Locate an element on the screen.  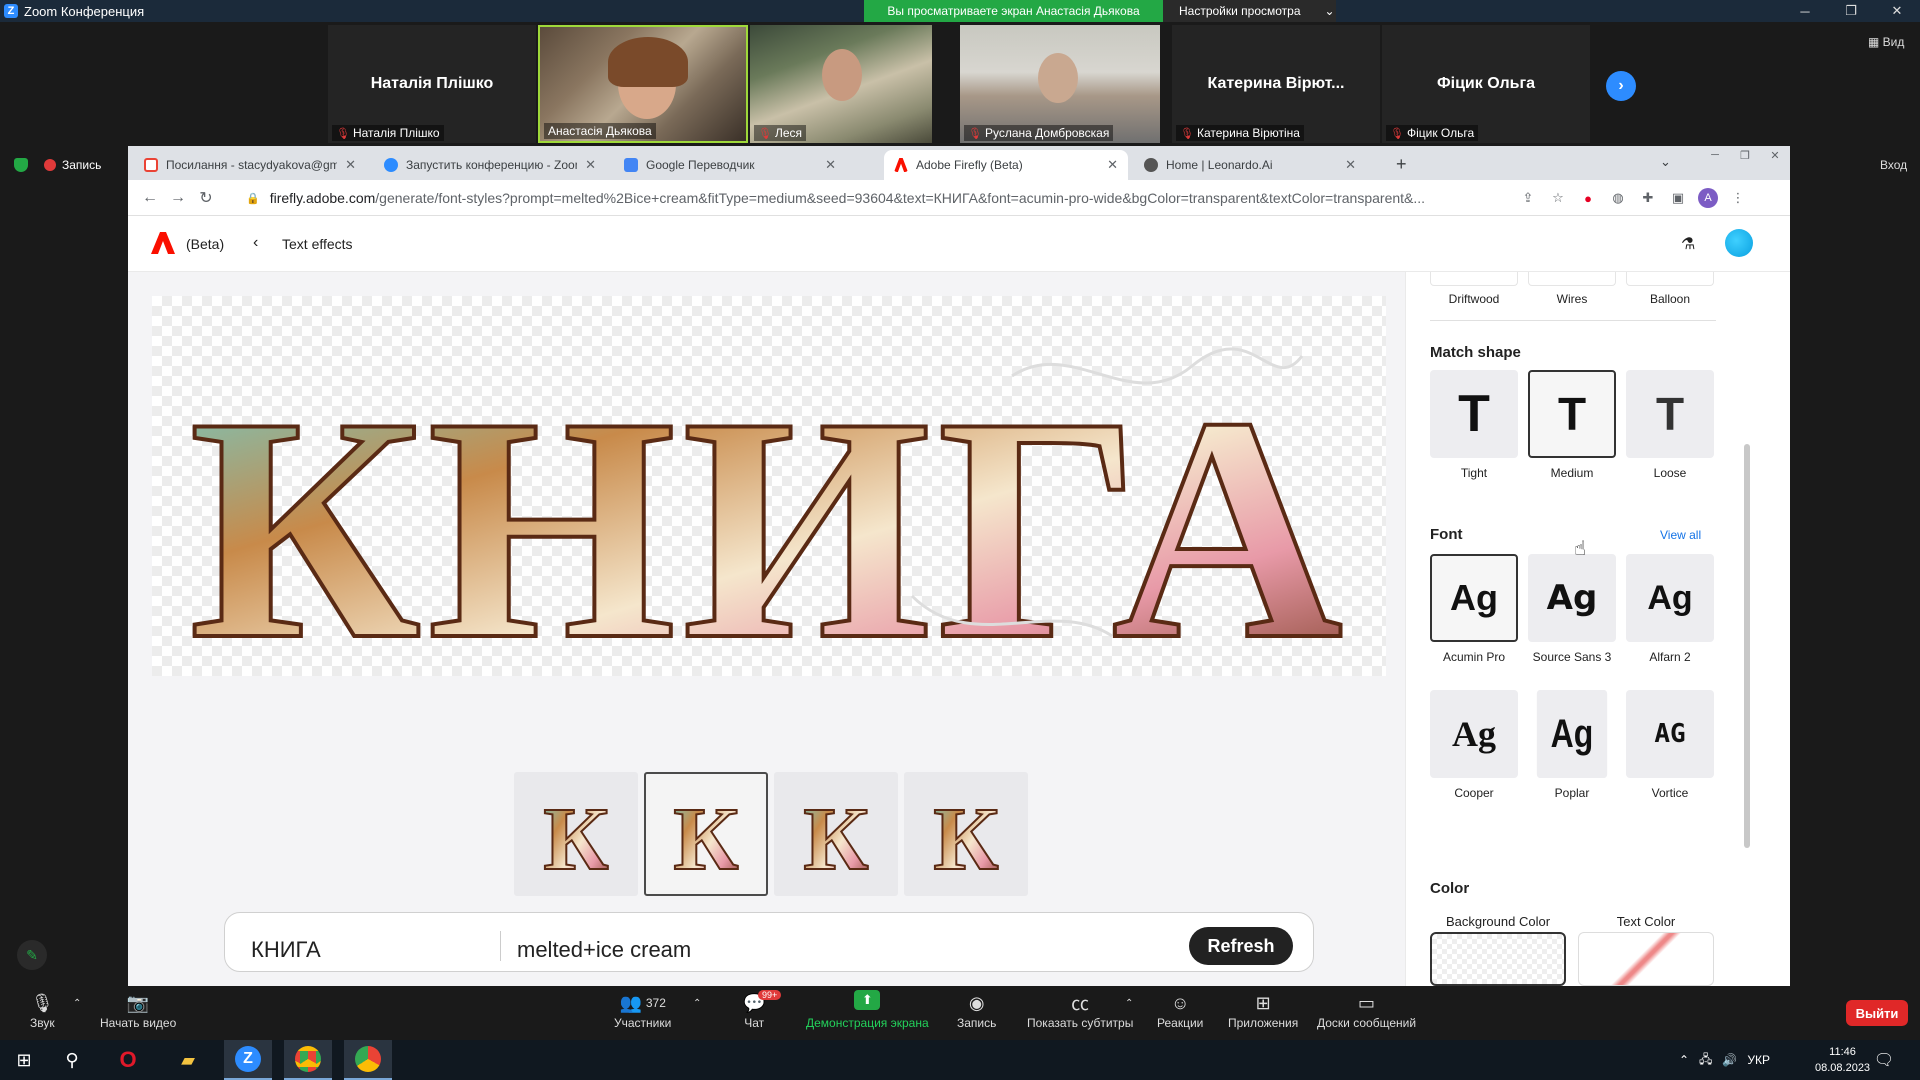
file-explorer-icon: ▰ is located at coordinates (188, 1060).